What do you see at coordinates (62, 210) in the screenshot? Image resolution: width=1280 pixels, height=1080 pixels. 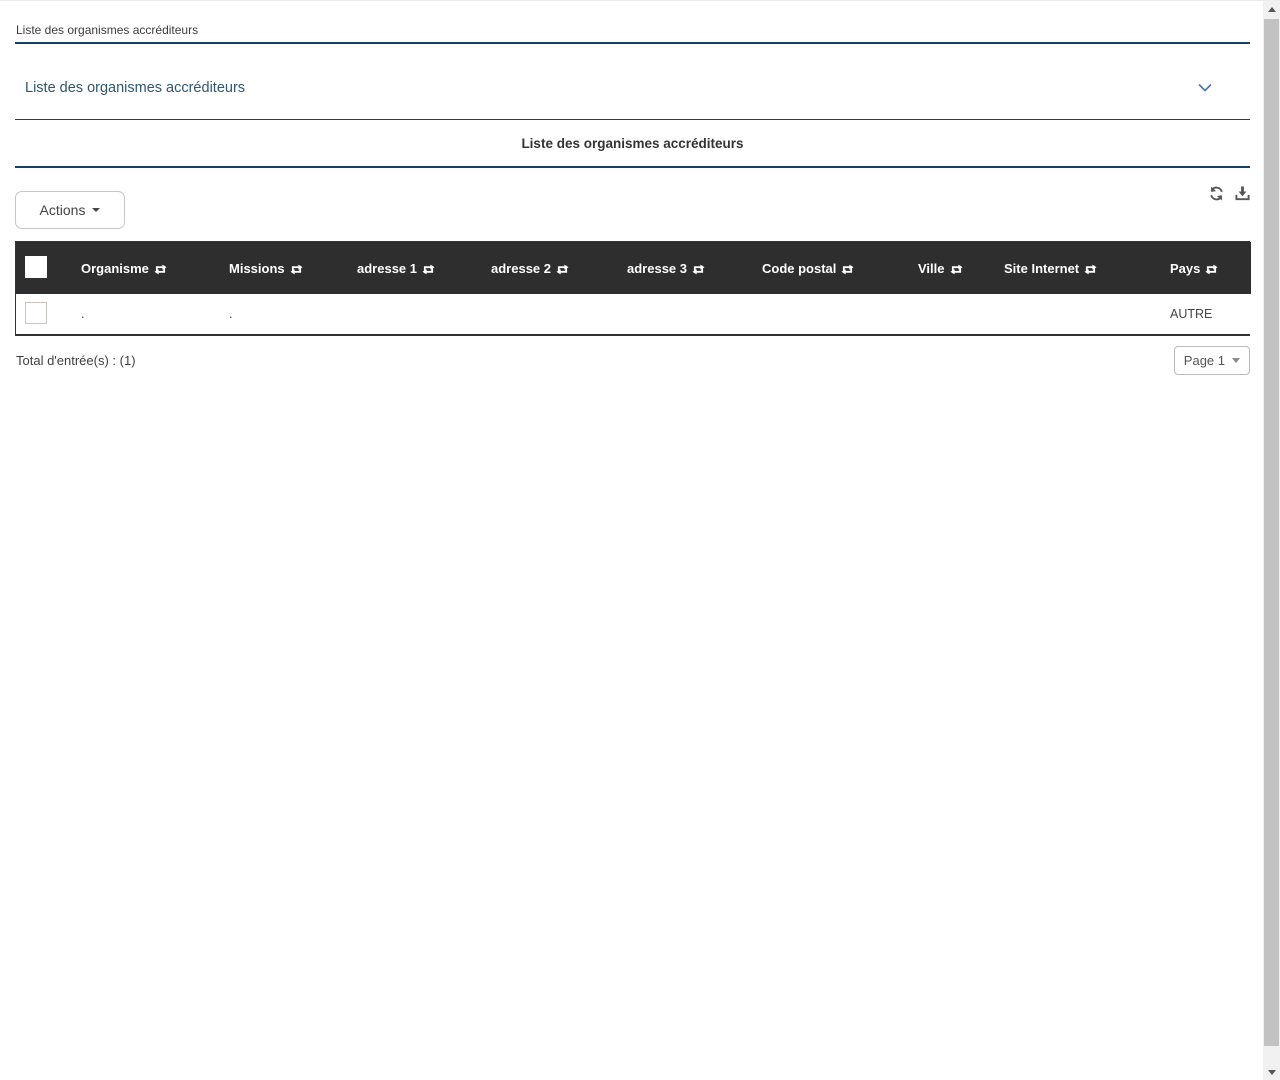 I see `actions-button-label: Actions` at bounding box center [62, 210].